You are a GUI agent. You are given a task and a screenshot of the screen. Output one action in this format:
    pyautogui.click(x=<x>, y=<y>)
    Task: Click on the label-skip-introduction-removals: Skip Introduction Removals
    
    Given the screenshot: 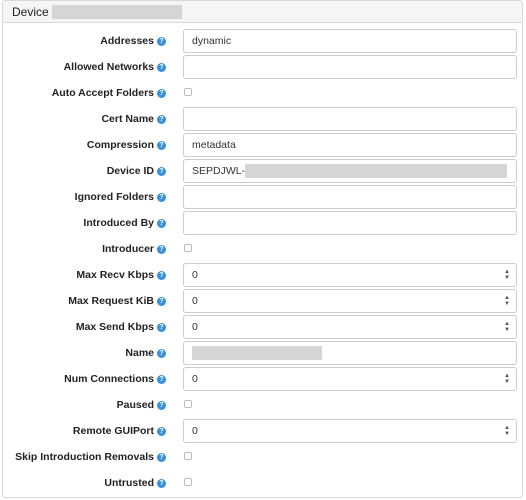 What is the action you would take?
    pyautogui.click(x=84, y=457)
    